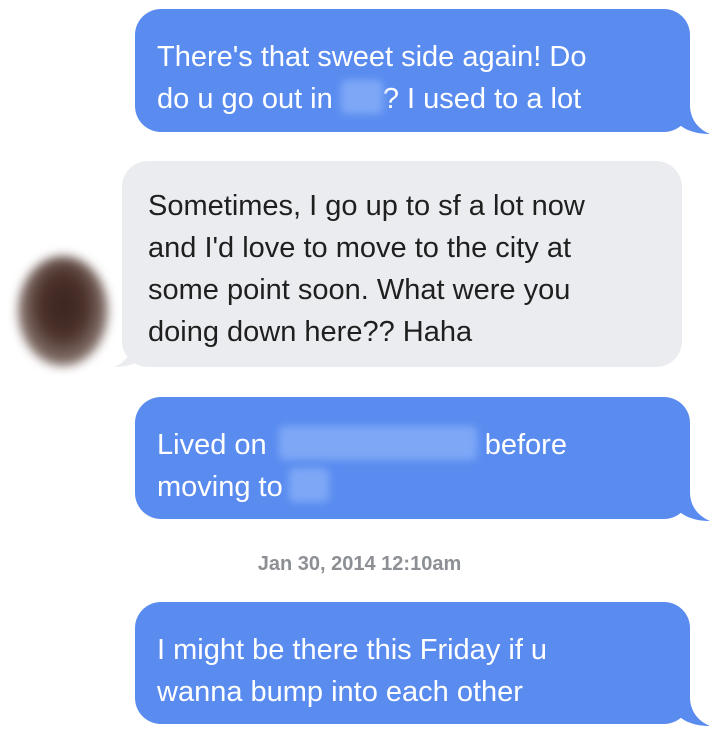  Describe the element at coordinates (352, 650) in the screenshot. I see `message-text-line: I might be there this Friday if u` at that location.